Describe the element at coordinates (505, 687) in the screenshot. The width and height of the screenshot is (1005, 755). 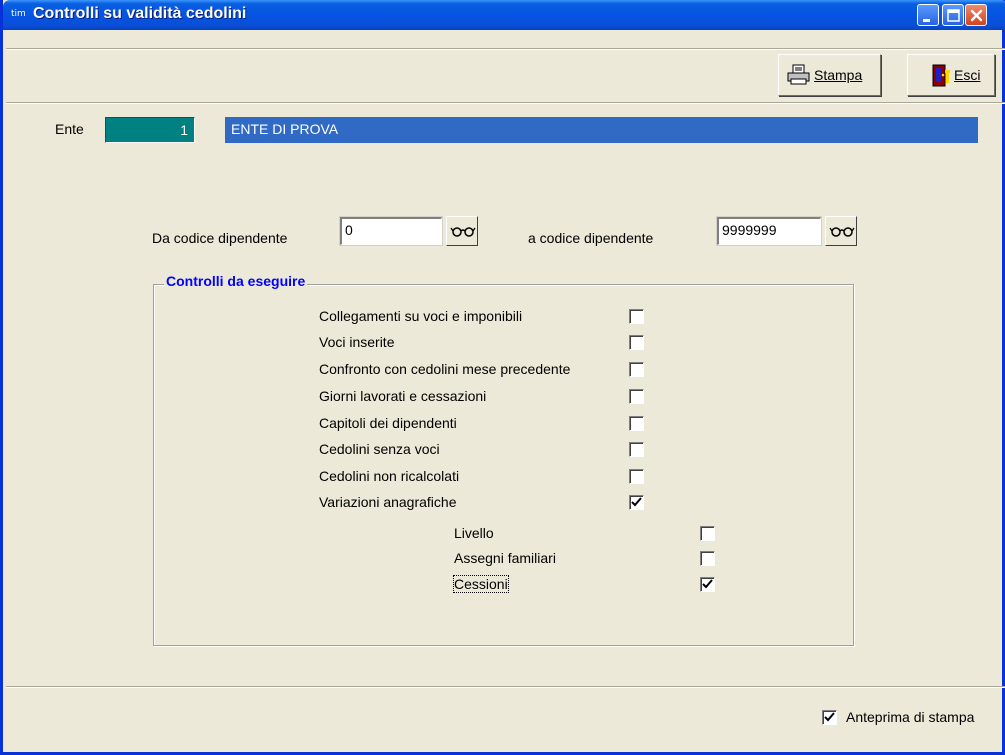
I see `footer-separator` at that location.